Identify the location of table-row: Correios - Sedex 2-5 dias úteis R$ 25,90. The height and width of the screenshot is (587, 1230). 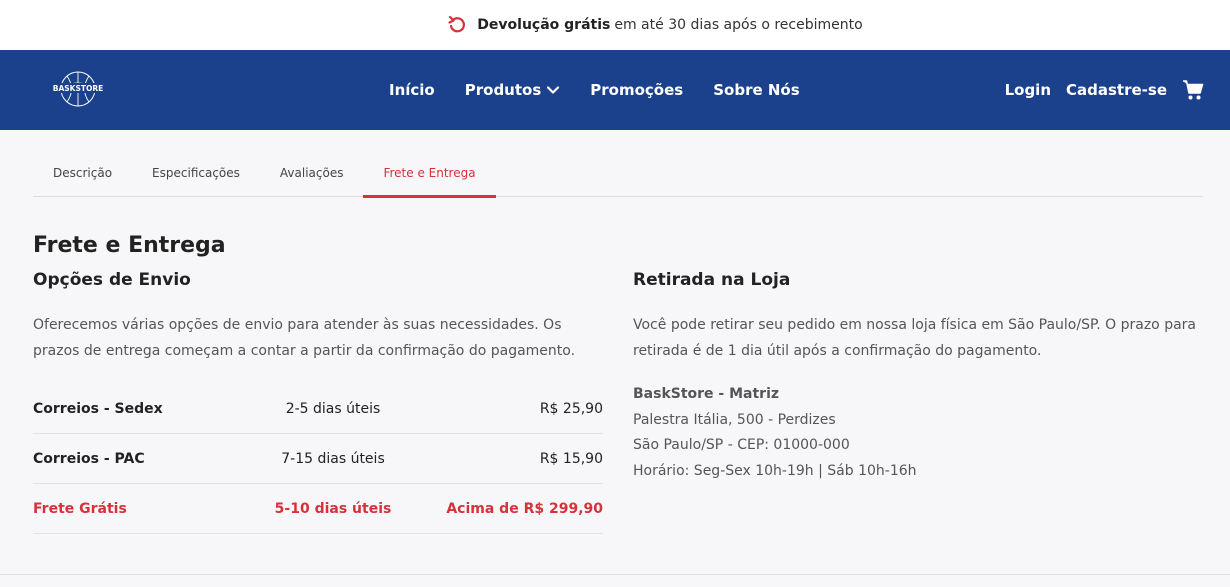
(318, 409).